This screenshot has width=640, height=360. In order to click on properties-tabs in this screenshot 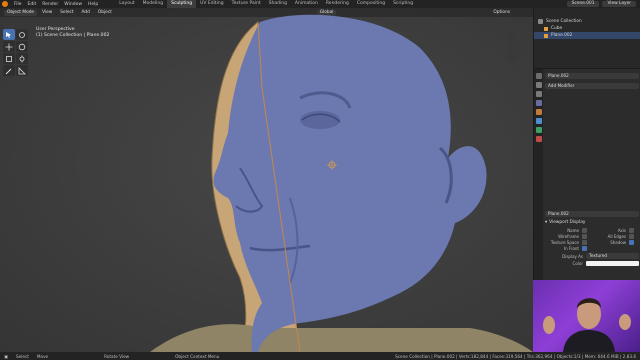, I will do `click(538, 177)`.